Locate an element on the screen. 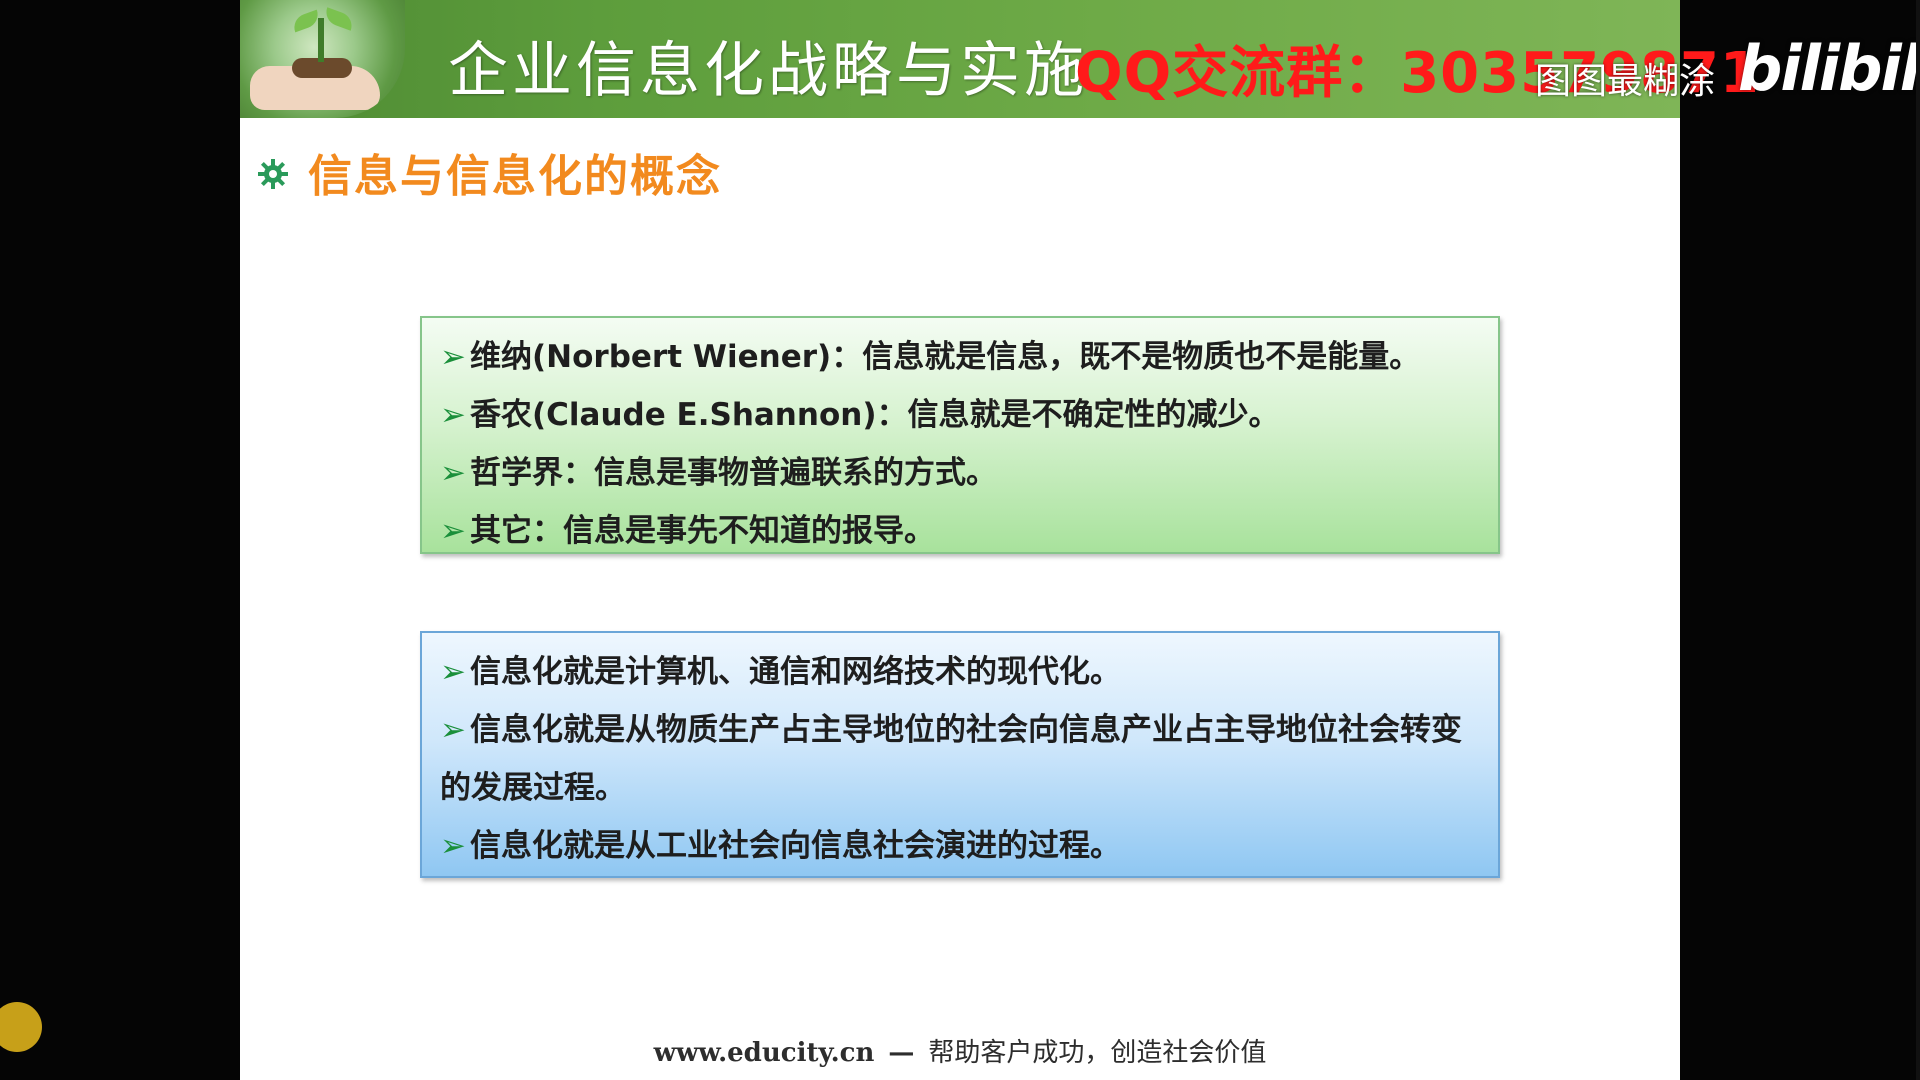  list-item: ➢ 其它：信息是事先不知道的报导。 is located at coordinates (960, 531).